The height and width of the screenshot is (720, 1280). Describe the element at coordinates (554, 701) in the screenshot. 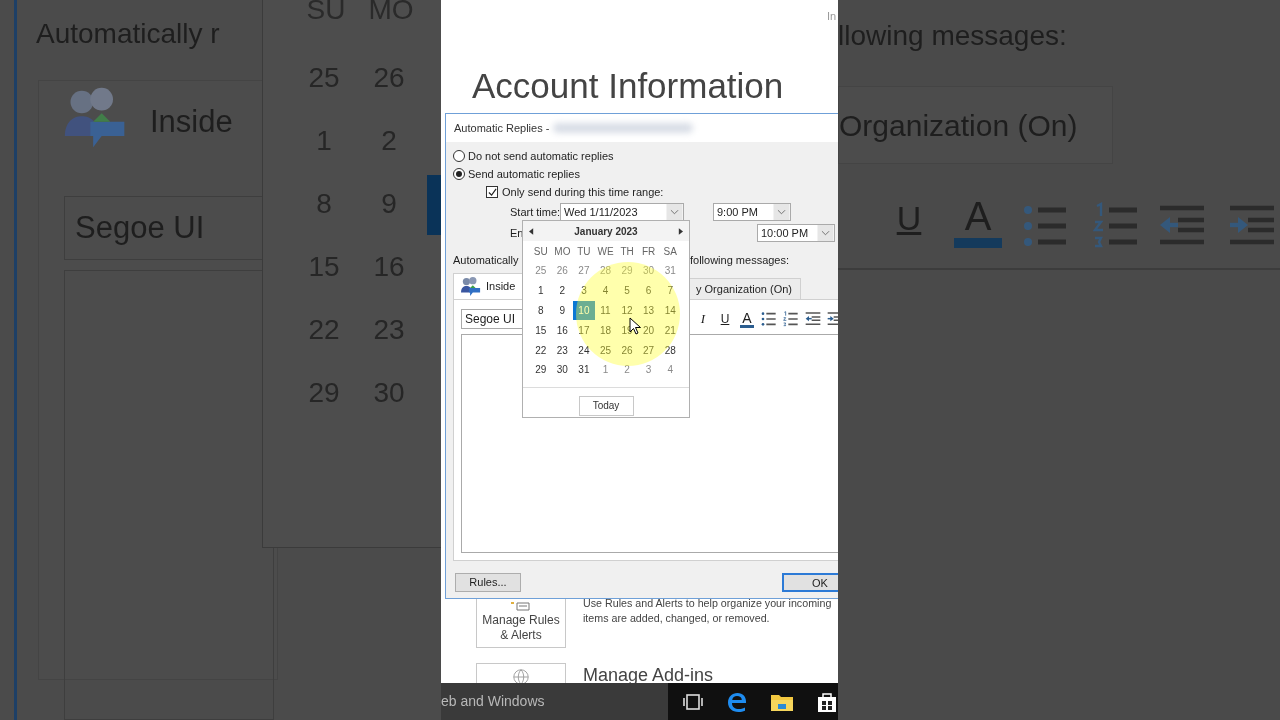

I see `taskbar-search: eb and Windows` at that location.